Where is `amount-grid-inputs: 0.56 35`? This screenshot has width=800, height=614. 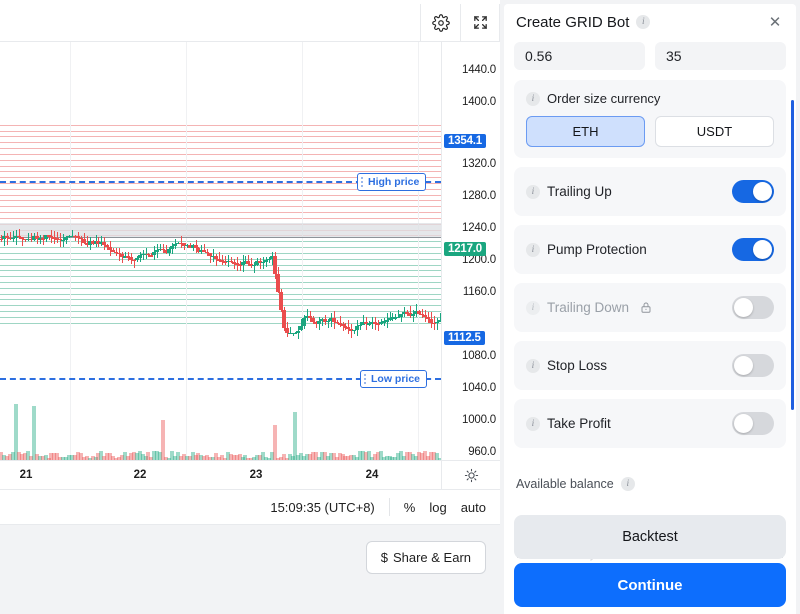 amount-grid-inputs: 0.56 35 is located at coordinates (650, 56).